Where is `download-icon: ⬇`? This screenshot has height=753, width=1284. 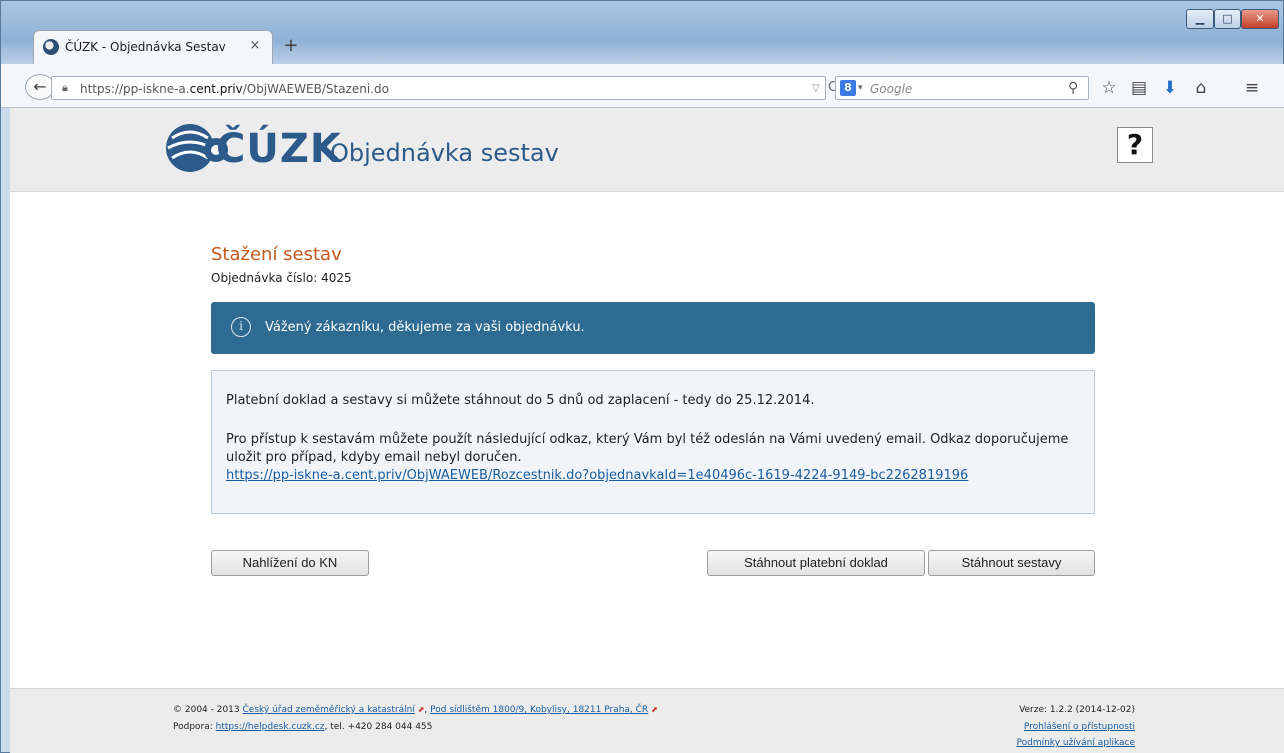
download-icon: ⬇ is located at coordinates (1170, 88).